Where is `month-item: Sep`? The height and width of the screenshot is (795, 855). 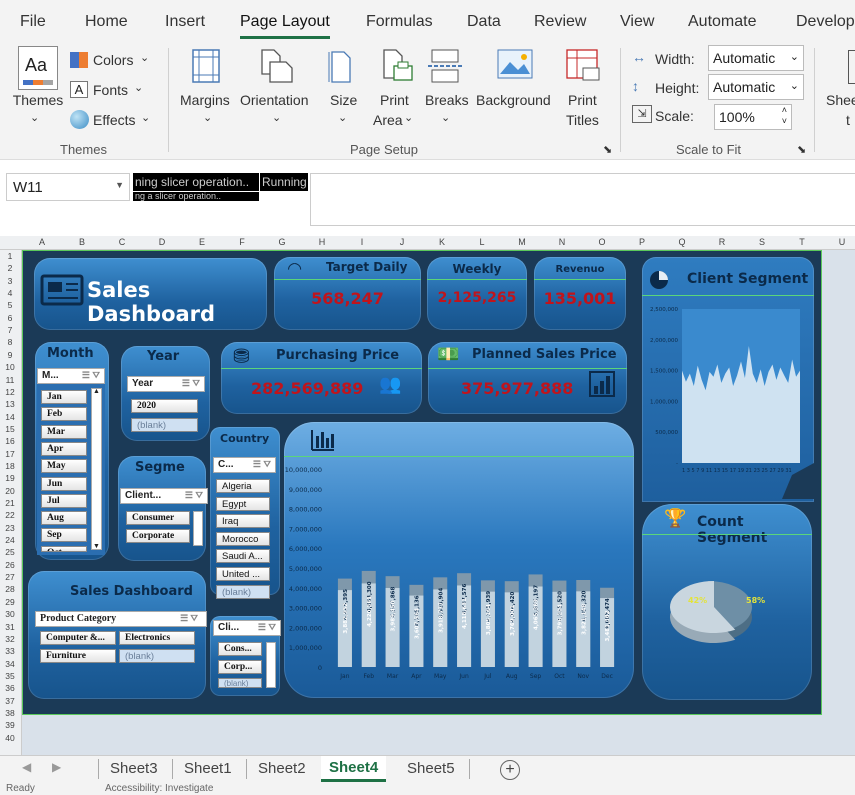 month-item: Sep is located at coordinates (64, 535).